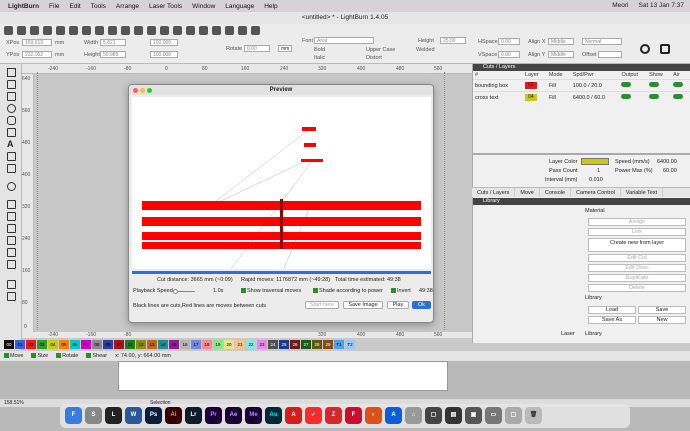  Describe the element at coordinates (98, 6) in the screenshot. I see `menu-tools: Tools` at that location.